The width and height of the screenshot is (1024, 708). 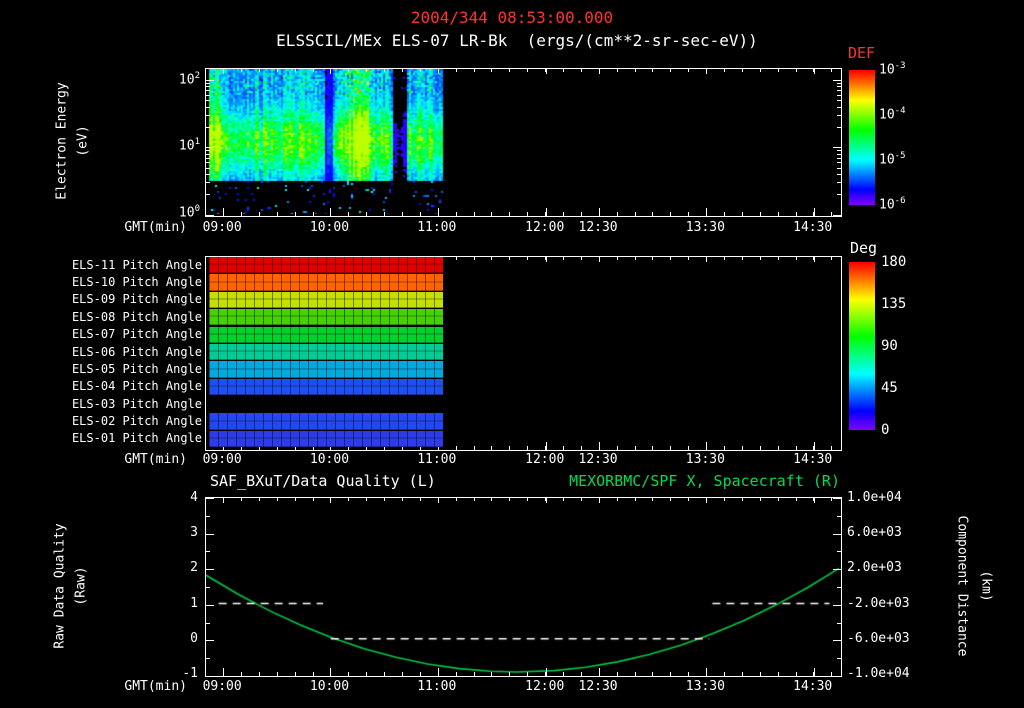 What do you see at coordinates (81, 586) in the screenshot?
I see `quality-ylabel-units: (Raw)` at bounding box center [81, 586].